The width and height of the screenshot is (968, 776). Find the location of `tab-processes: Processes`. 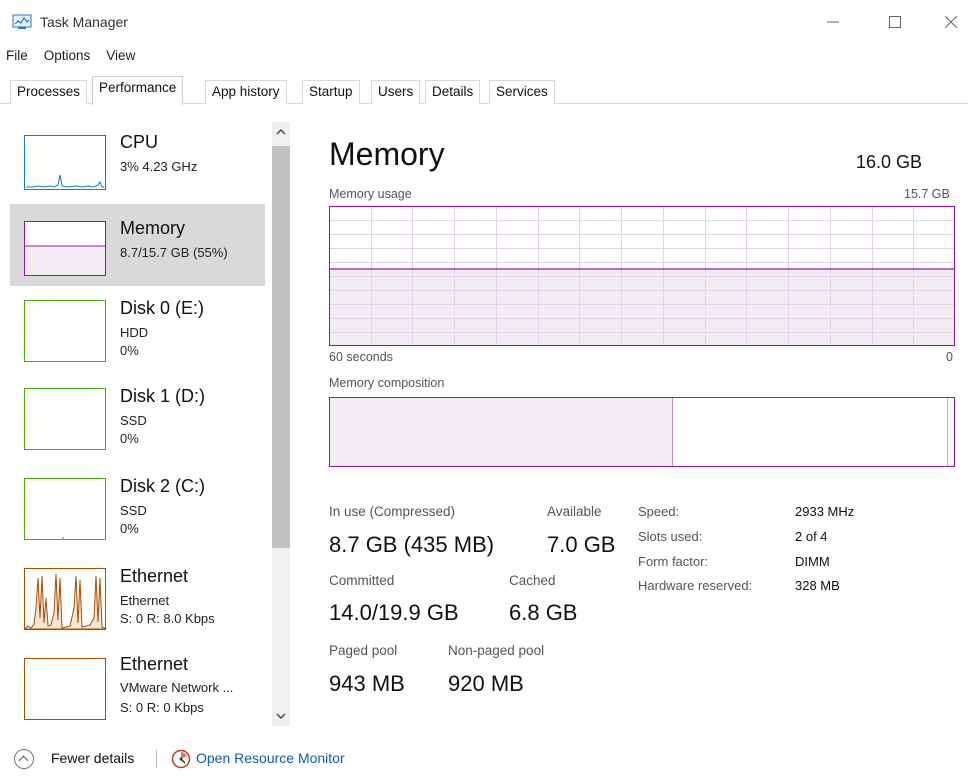

tab-processes: Processes is located at coordinates (49, 92).